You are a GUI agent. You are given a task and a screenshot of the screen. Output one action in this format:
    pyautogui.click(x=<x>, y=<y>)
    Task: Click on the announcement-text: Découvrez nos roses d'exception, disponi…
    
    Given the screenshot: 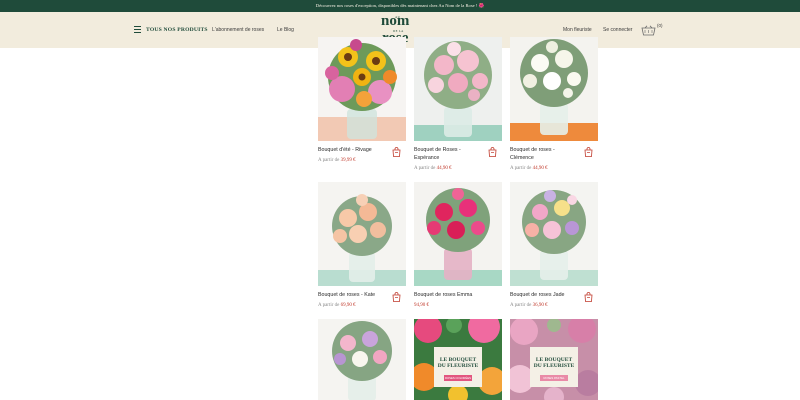 What is the action you would take?
    pyautogui.click(x=400, y=5)
    